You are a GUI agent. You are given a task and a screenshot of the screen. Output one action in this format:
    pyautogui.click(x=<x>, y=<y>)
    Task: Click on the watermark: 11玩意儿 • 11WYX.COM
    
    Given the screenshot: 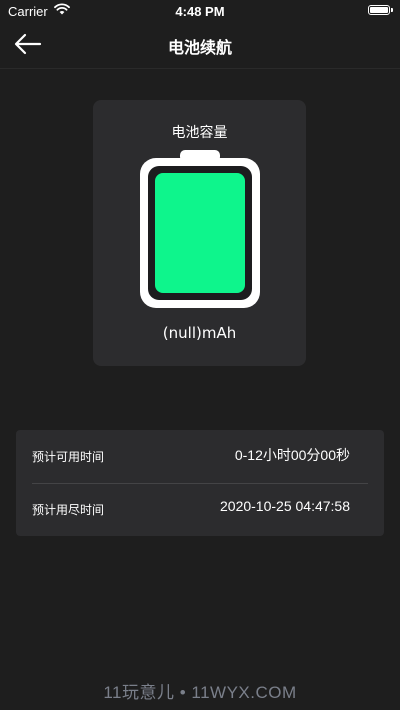 What is the action you would take?
    pyautogui.click(x=200, y=692)
    